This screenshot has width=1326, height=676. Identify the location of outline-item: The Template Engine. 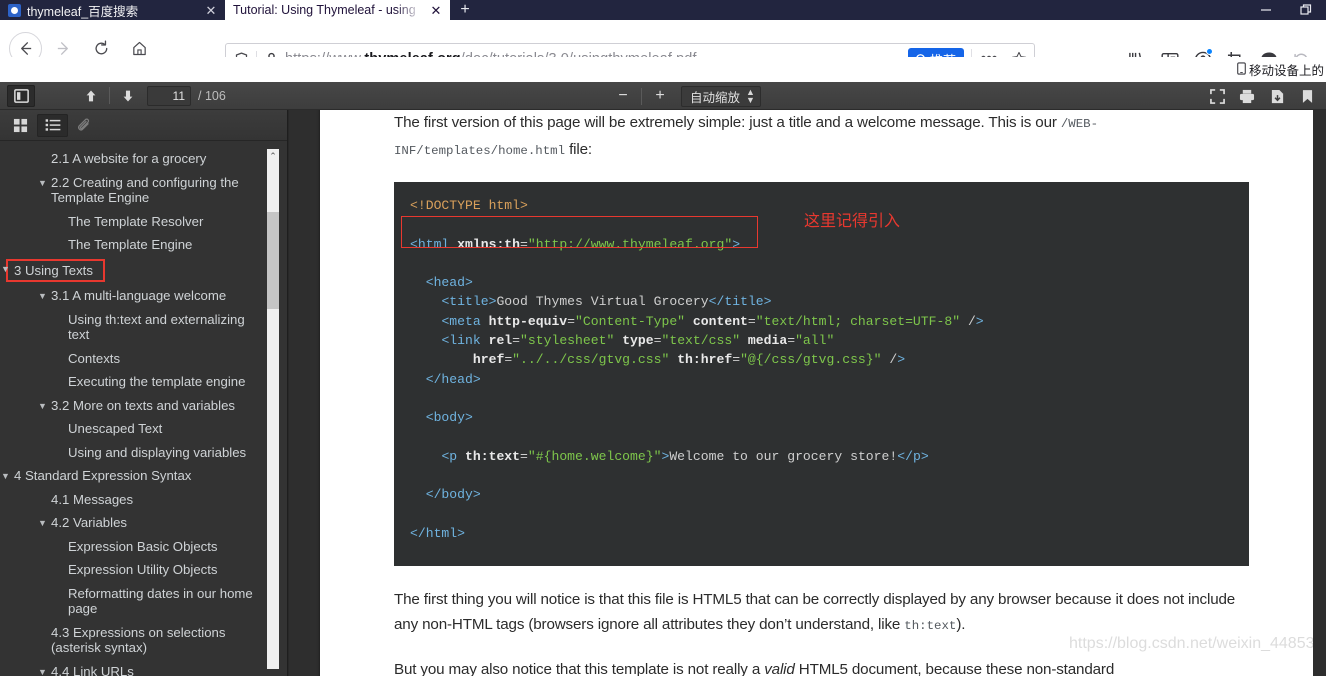
(143, 245).